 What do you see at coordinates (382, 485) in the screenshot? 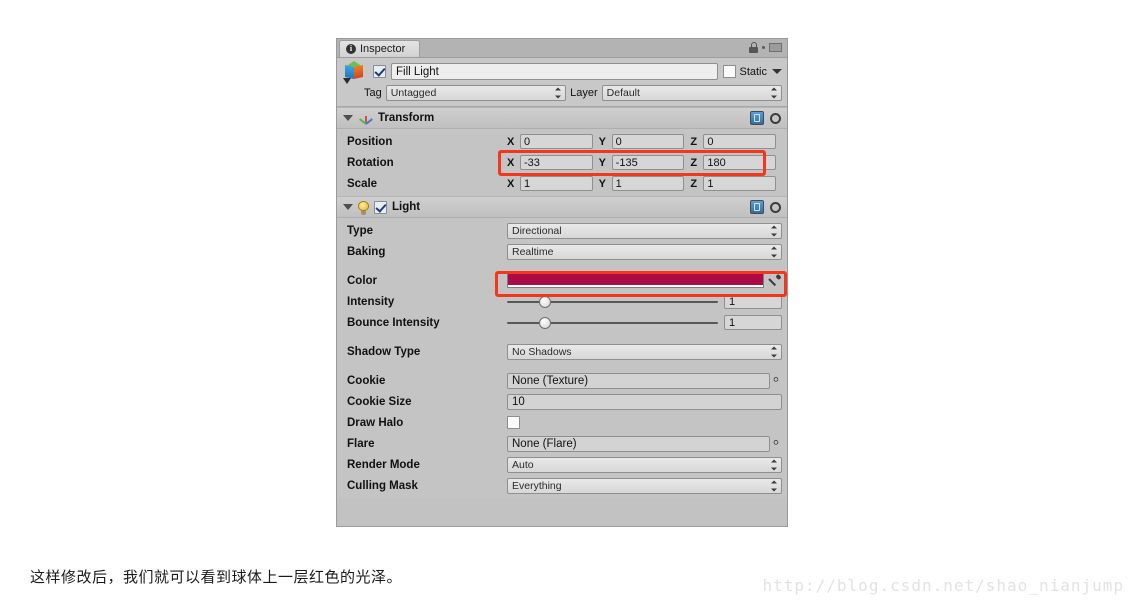
I see `light-culling-label: Culling Mask` at bounding box center [382, 485].